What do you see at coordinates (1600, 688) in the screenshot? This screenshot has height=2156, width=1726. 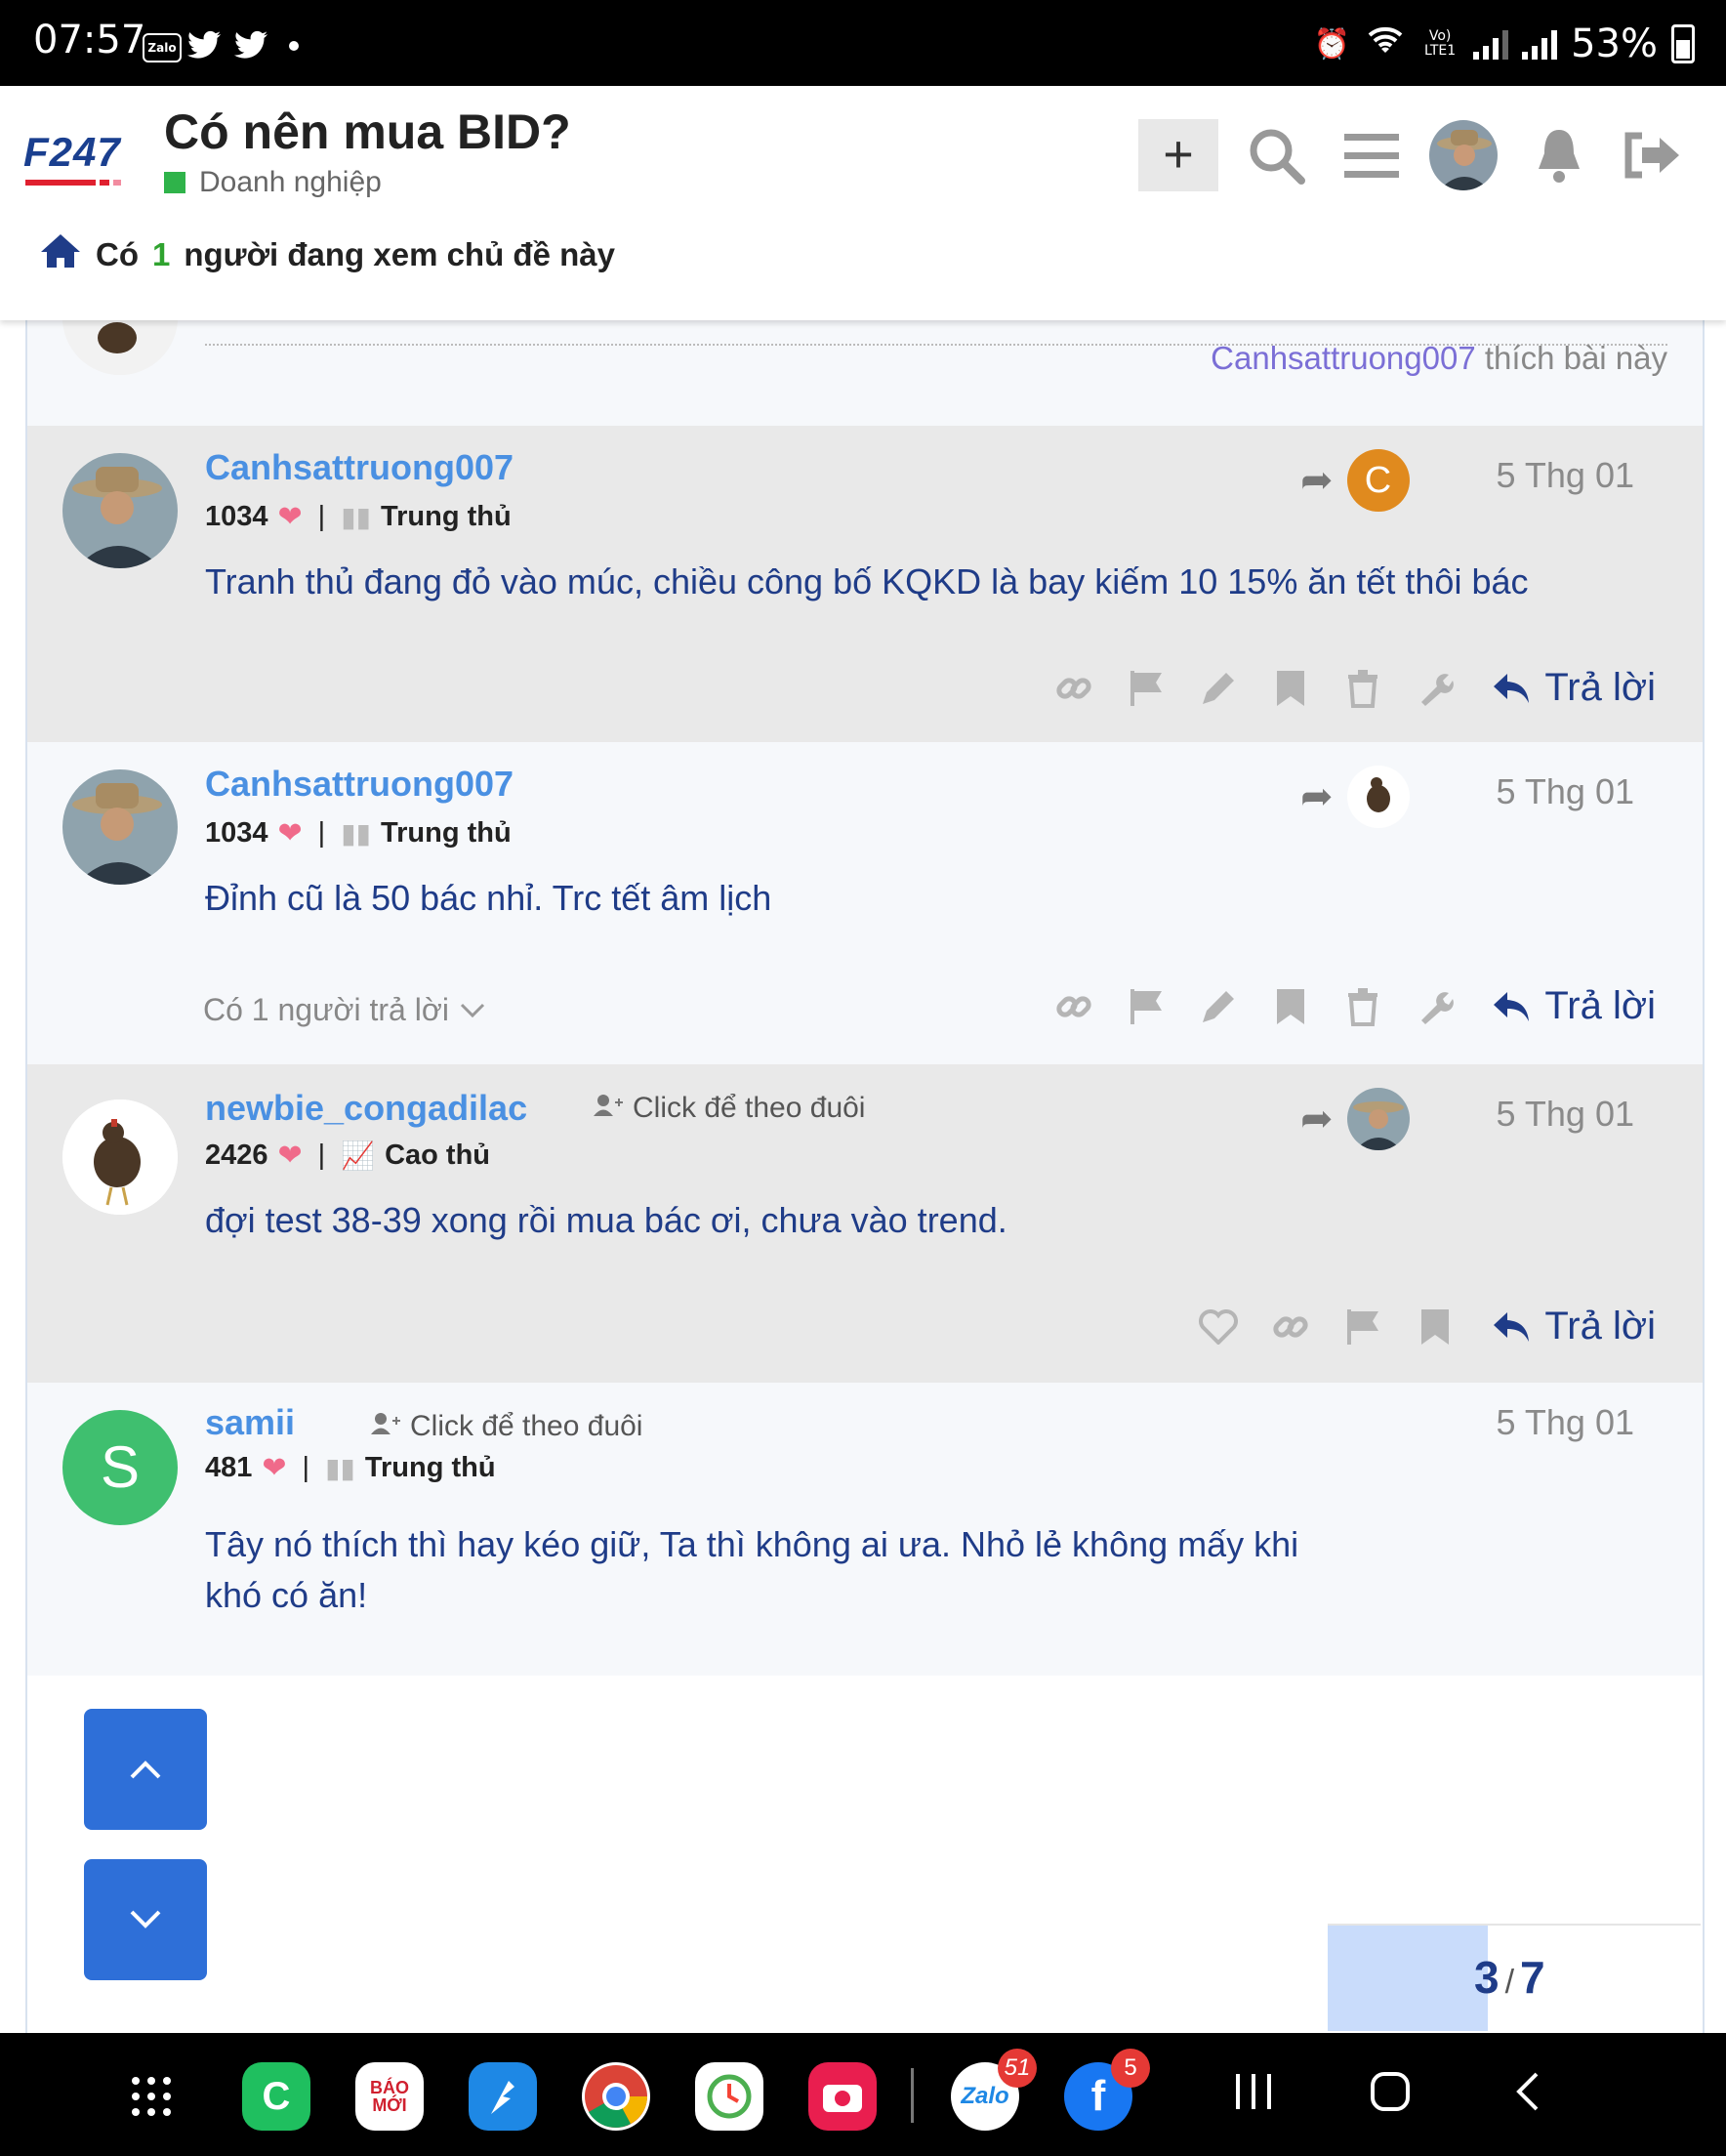 I see `reply-label: Trả lời` at bounding box center [1600, 688].